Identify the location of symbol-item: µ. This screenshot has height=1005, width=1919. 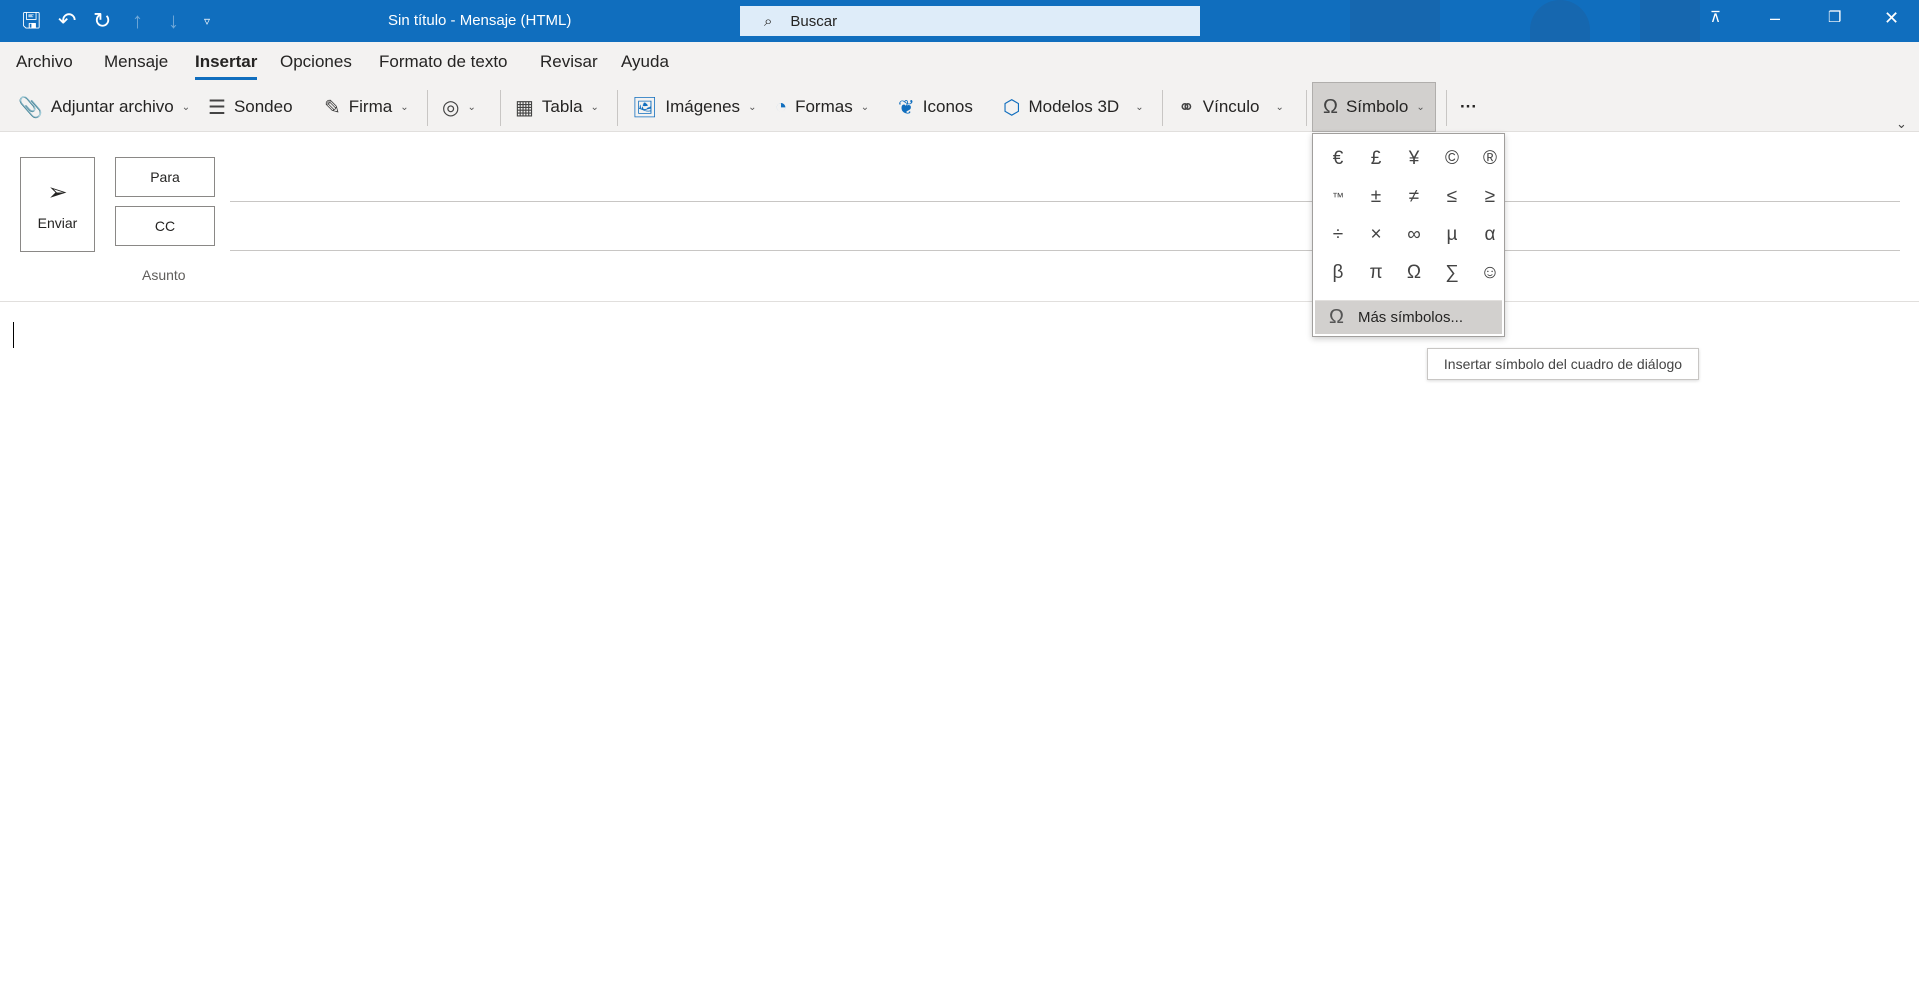
(1452, 235).